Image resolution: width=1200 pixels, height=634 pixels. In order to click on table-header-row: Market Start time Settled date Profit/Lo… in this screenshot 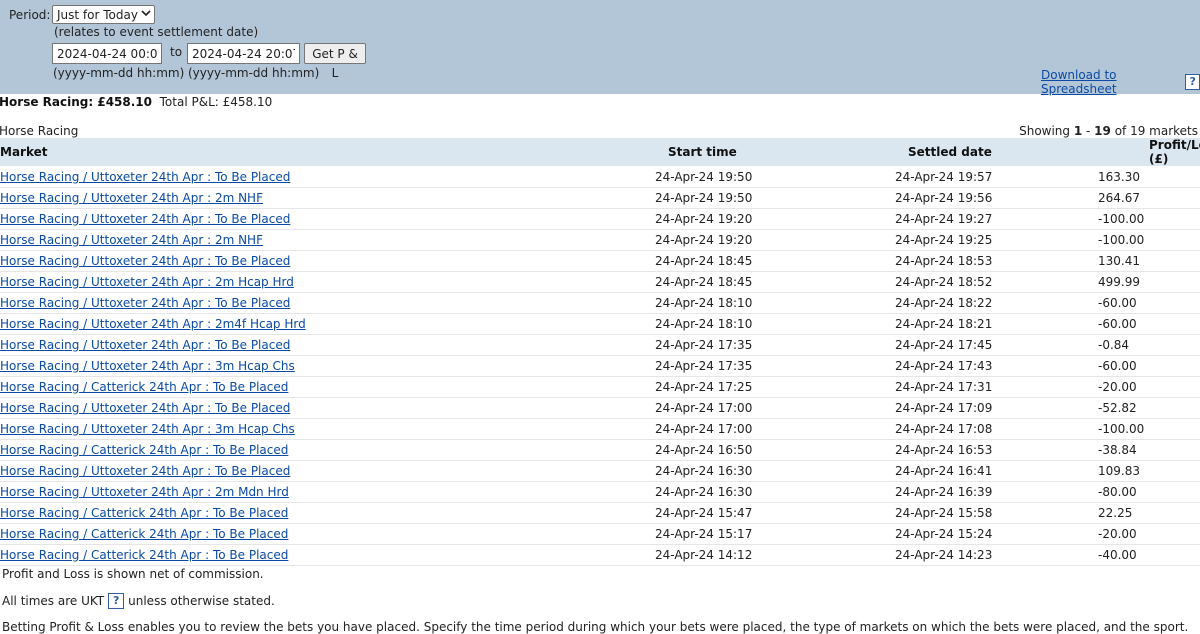, I will do `click(600, 152)`.